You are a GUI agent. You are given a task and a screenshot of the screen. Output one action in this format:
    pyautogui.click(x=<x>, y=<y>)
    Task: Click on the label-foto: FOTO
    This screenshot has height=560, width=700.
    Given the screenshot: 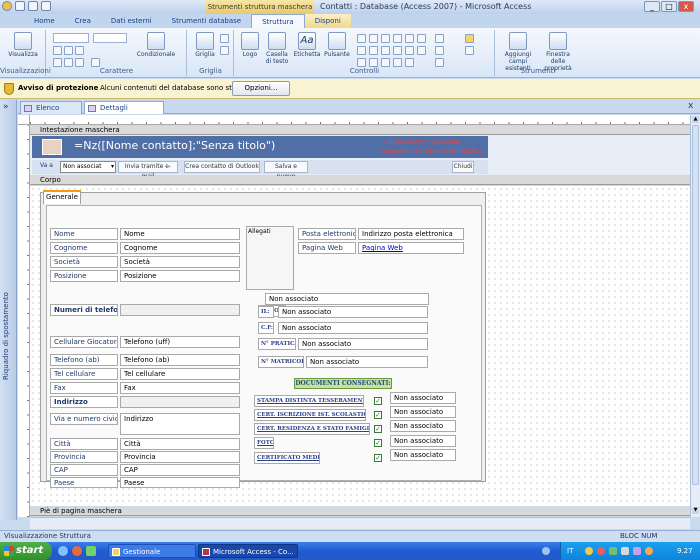 What is the action you would take?
    pyautogui.click(x=264, y=443)
    